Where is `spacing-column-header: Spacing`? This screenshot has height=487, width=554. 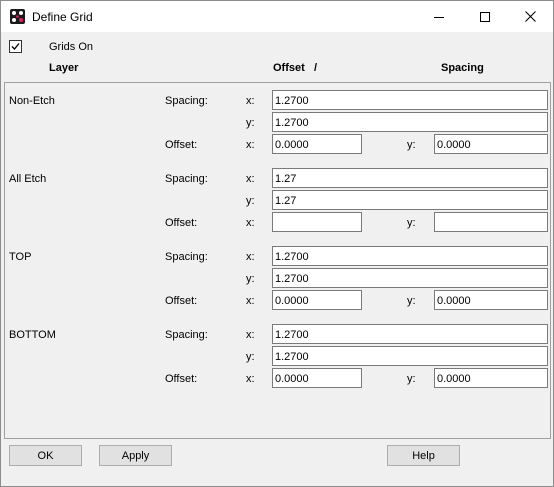
spacing-column-header: Spacing is located at coordinates (462, 68).